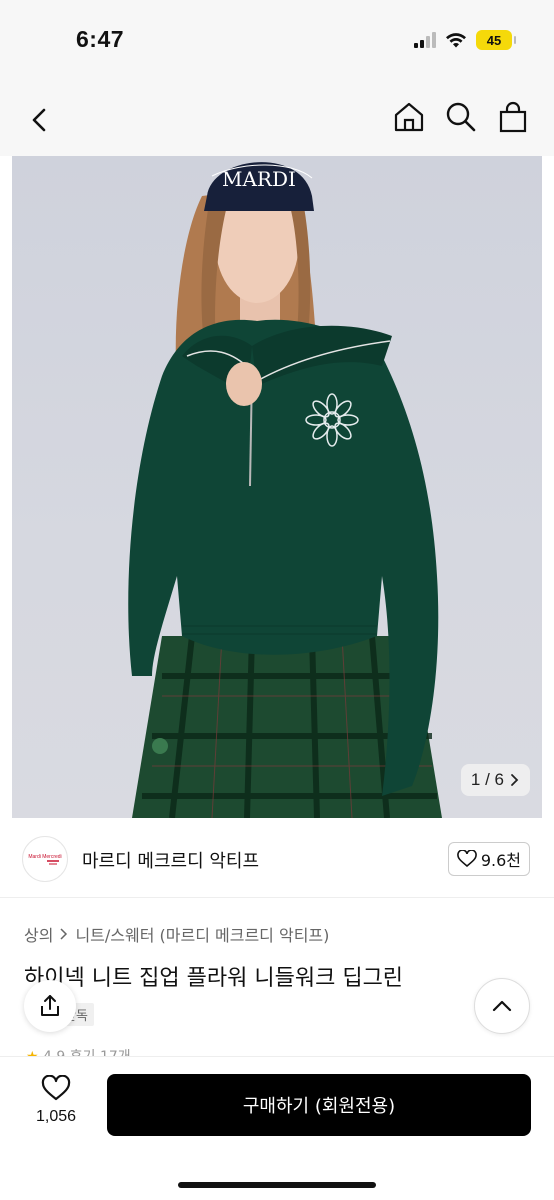  I want to click on nav-actions, so click(461, 117).